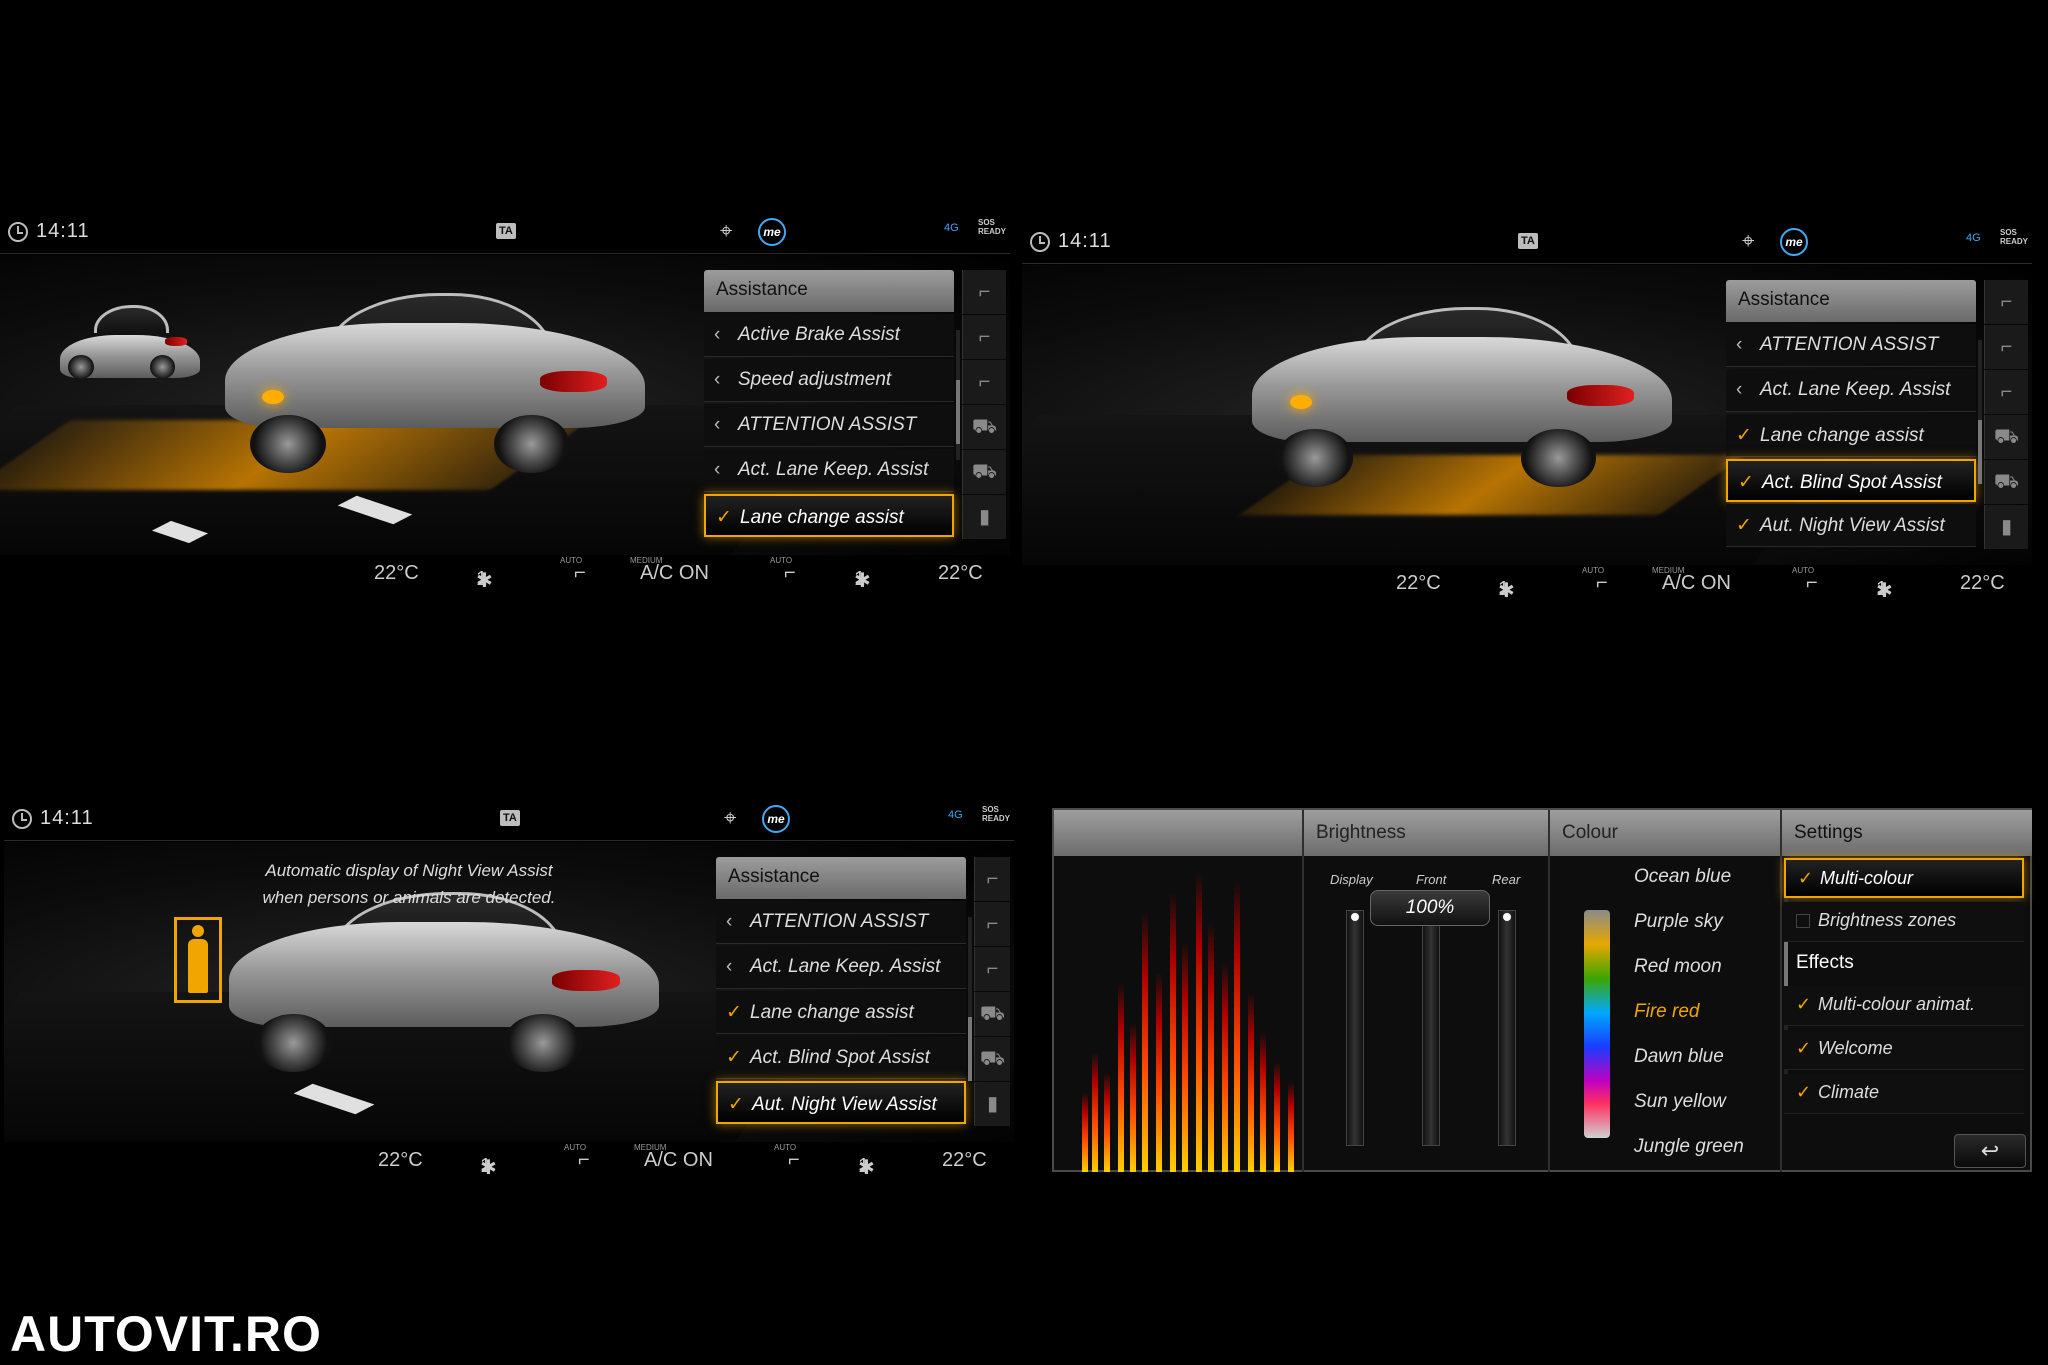  Describe the element at coordinates (1904, 1094) in the screenshot. I see `effect-climate: ✓ Climate` at that location.